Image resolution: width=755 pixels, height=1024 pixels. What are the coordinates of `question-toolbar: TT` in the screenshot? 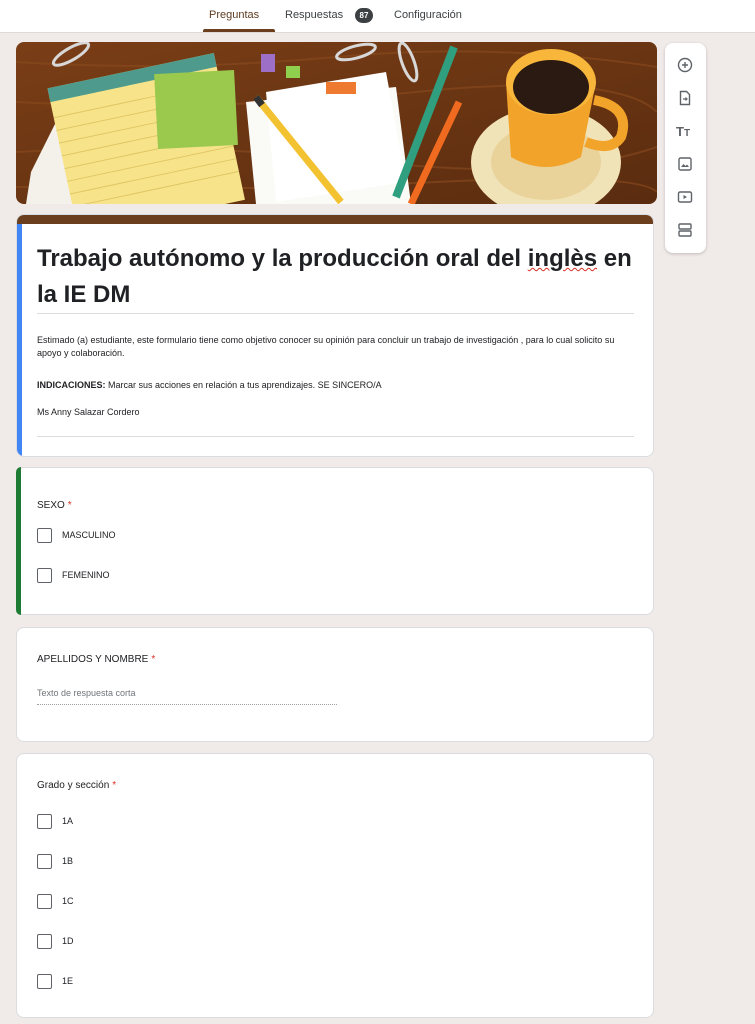 It's located at (685, 148).